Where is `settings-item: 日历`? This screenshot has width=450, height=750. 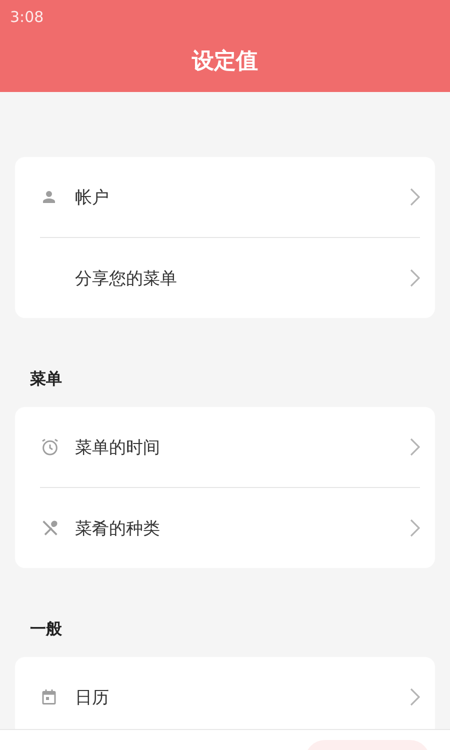
settings-item: 日历 is located at coordinates (230, 693).